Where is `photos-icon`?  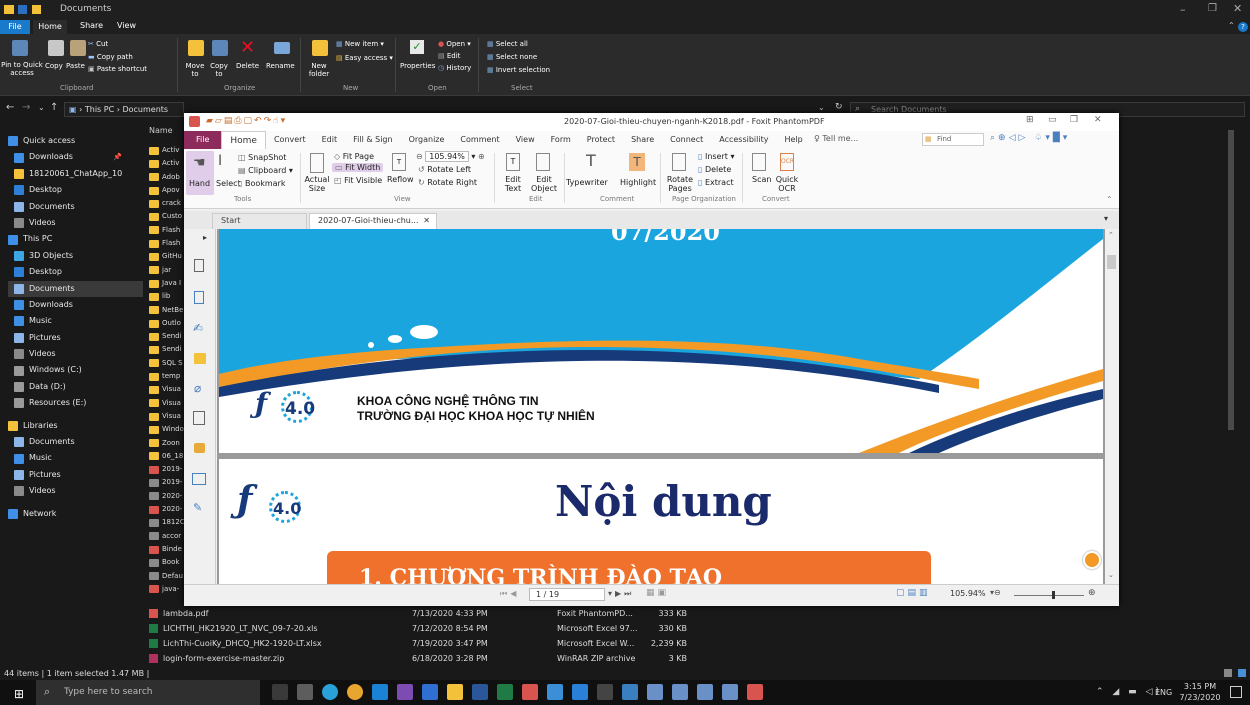 photos-icon is located at coordinates (555, 692).